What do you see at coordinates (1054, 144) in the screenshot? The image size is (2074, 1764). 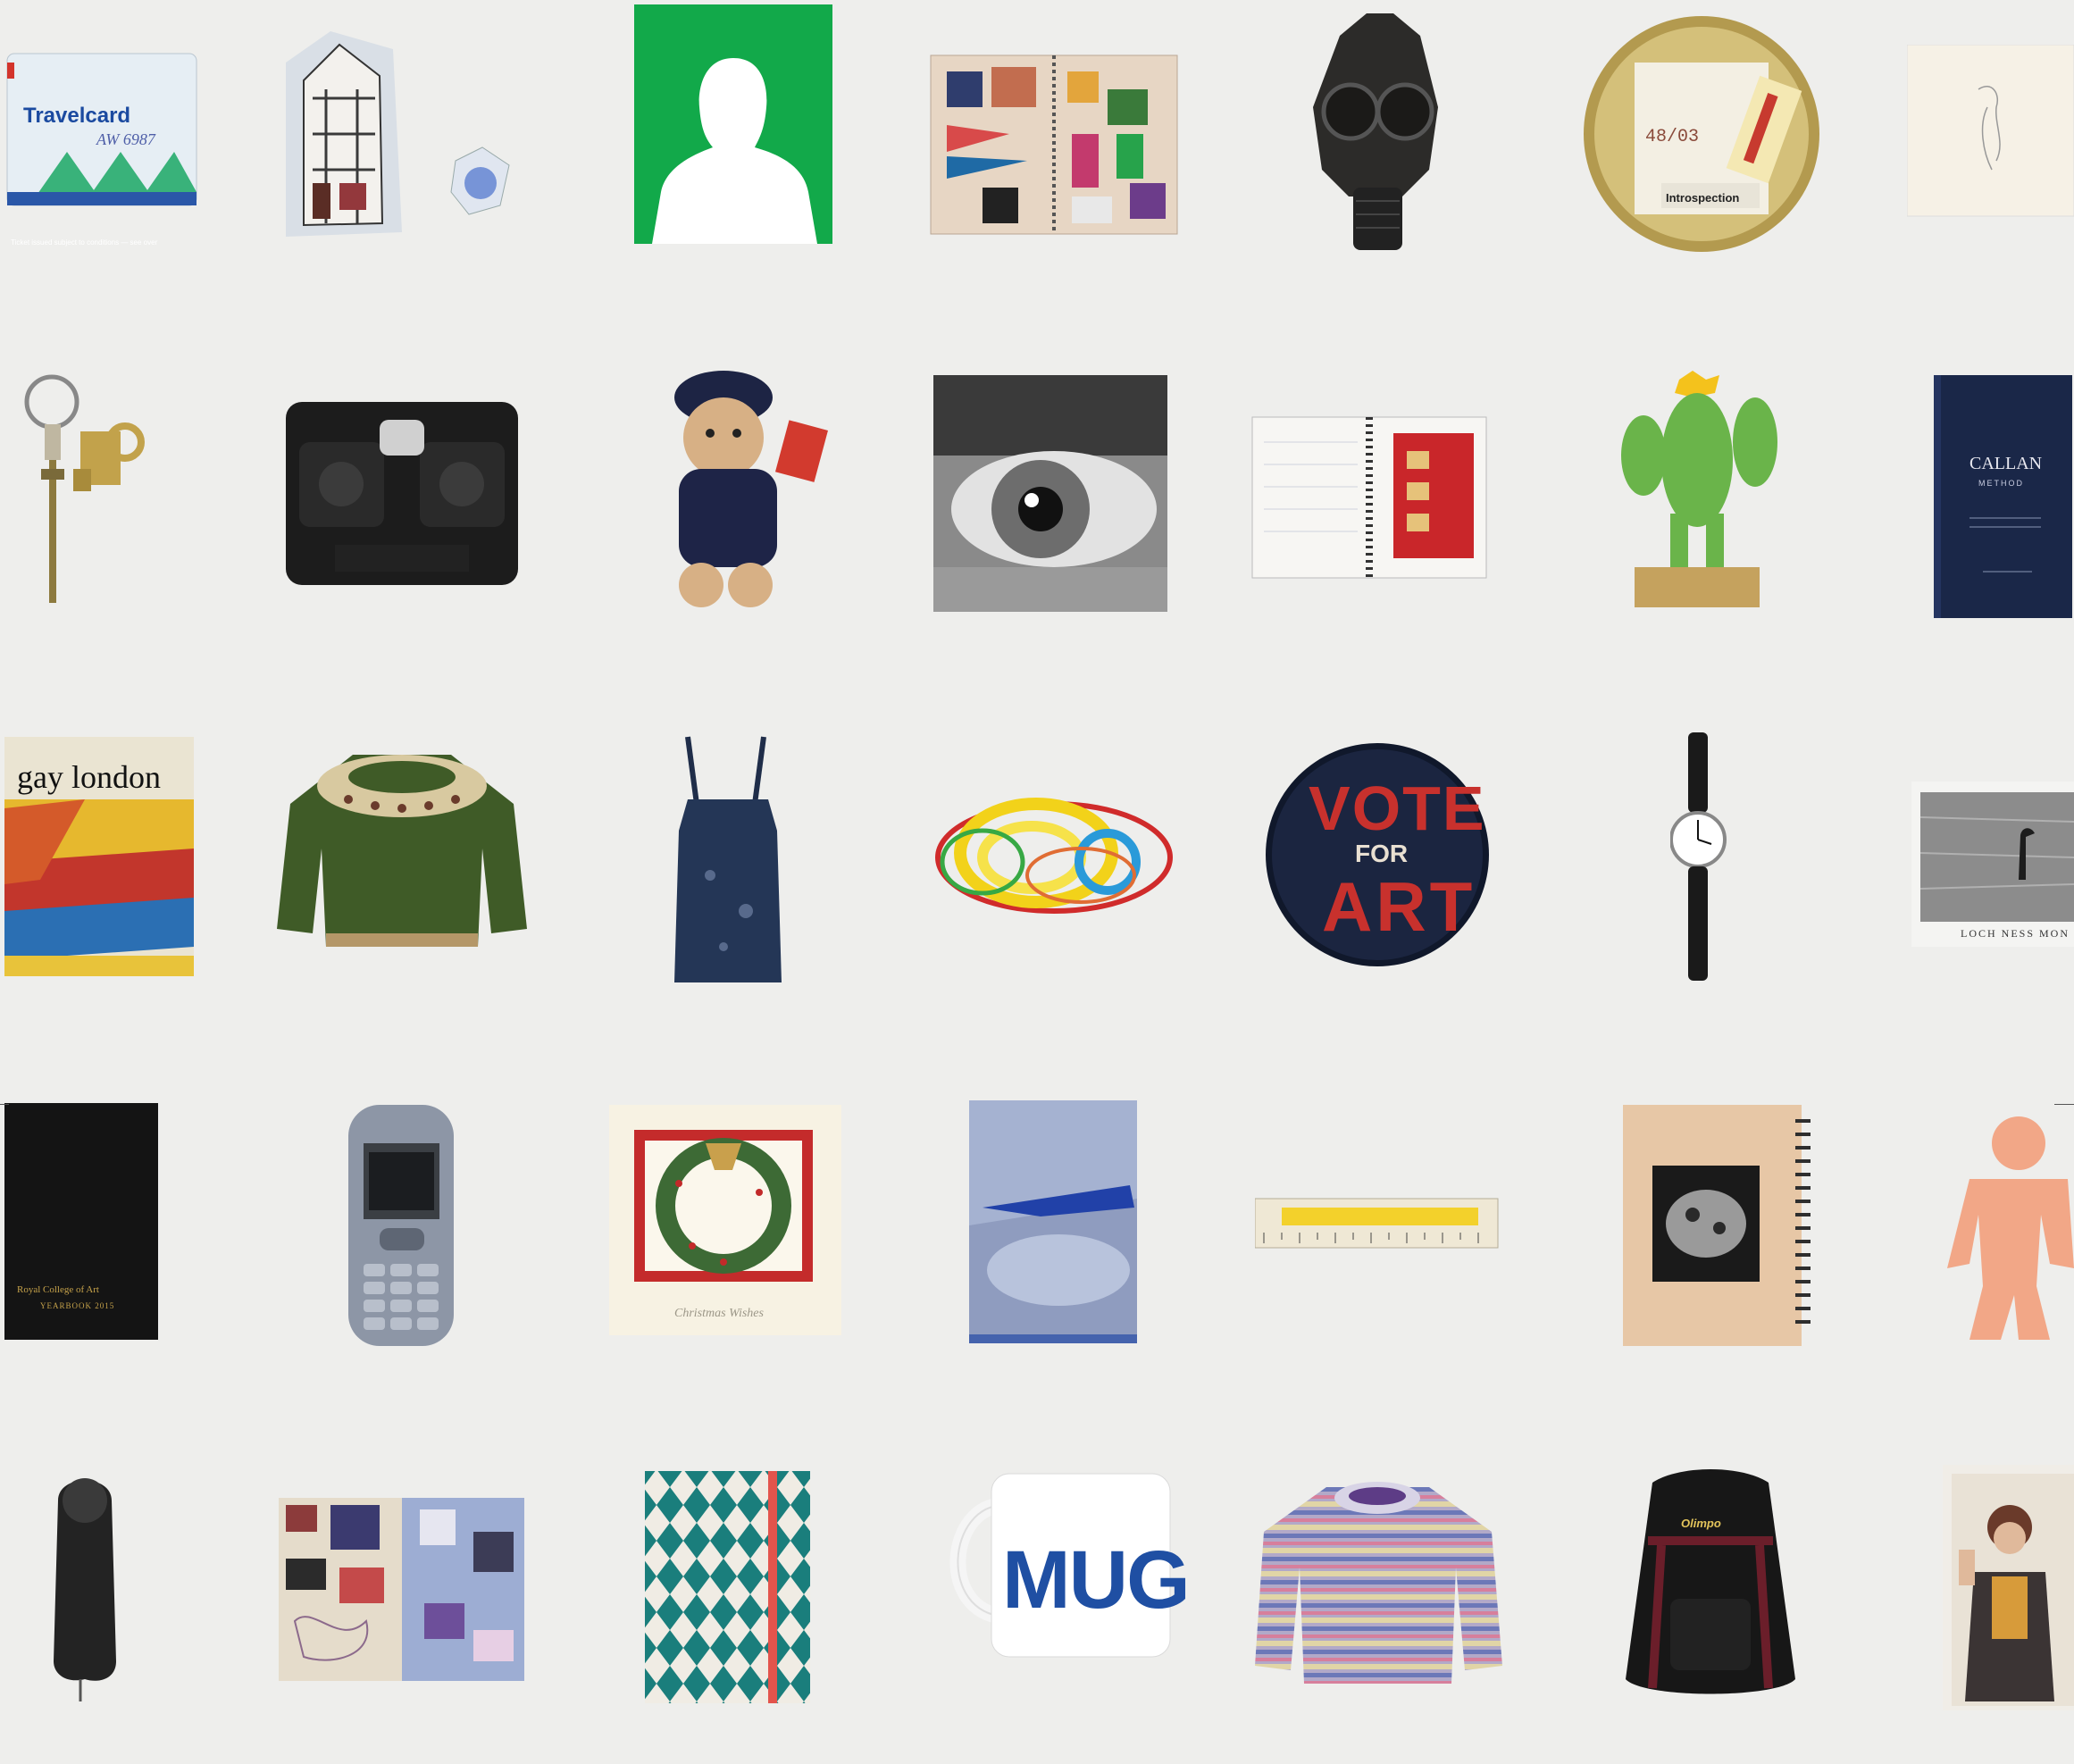 I see `scrapbook-icon` at bounding box center [1054, 144].